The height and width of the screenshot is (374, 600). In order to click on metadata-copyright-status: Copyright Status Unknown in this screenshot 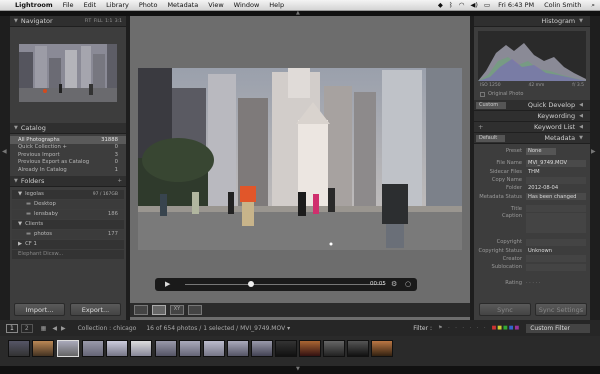, I will do `click(532, 250)`.